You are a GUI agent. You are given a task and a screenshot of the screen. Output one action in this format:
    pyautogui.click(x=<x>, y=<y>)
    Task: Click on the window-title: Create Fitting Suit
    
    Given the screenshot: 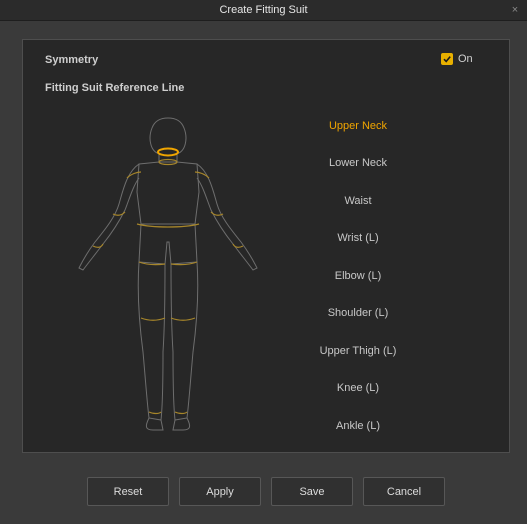 What is the action you would take?
    pyautogui.click(x=263, y=10)
    